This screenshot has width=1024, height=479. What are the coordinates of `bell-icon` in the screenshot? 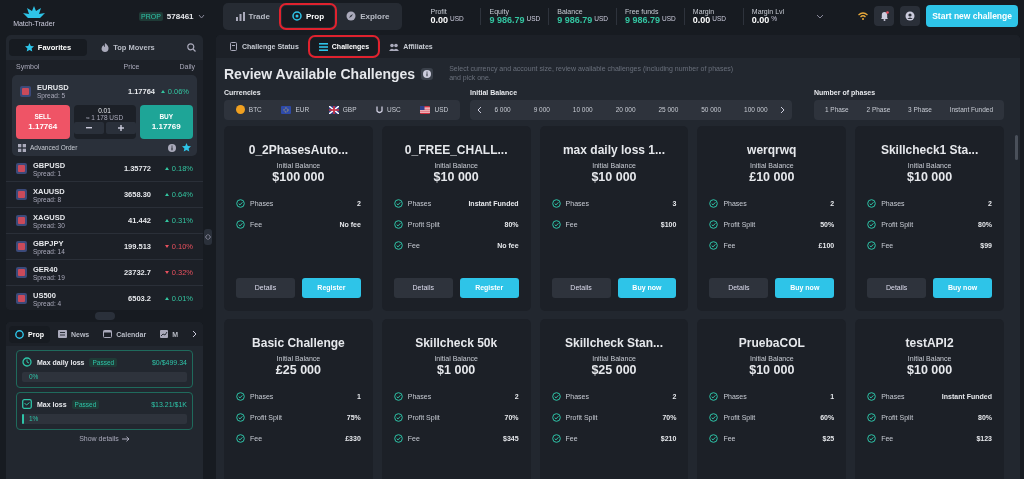 It's located at (884, 16).